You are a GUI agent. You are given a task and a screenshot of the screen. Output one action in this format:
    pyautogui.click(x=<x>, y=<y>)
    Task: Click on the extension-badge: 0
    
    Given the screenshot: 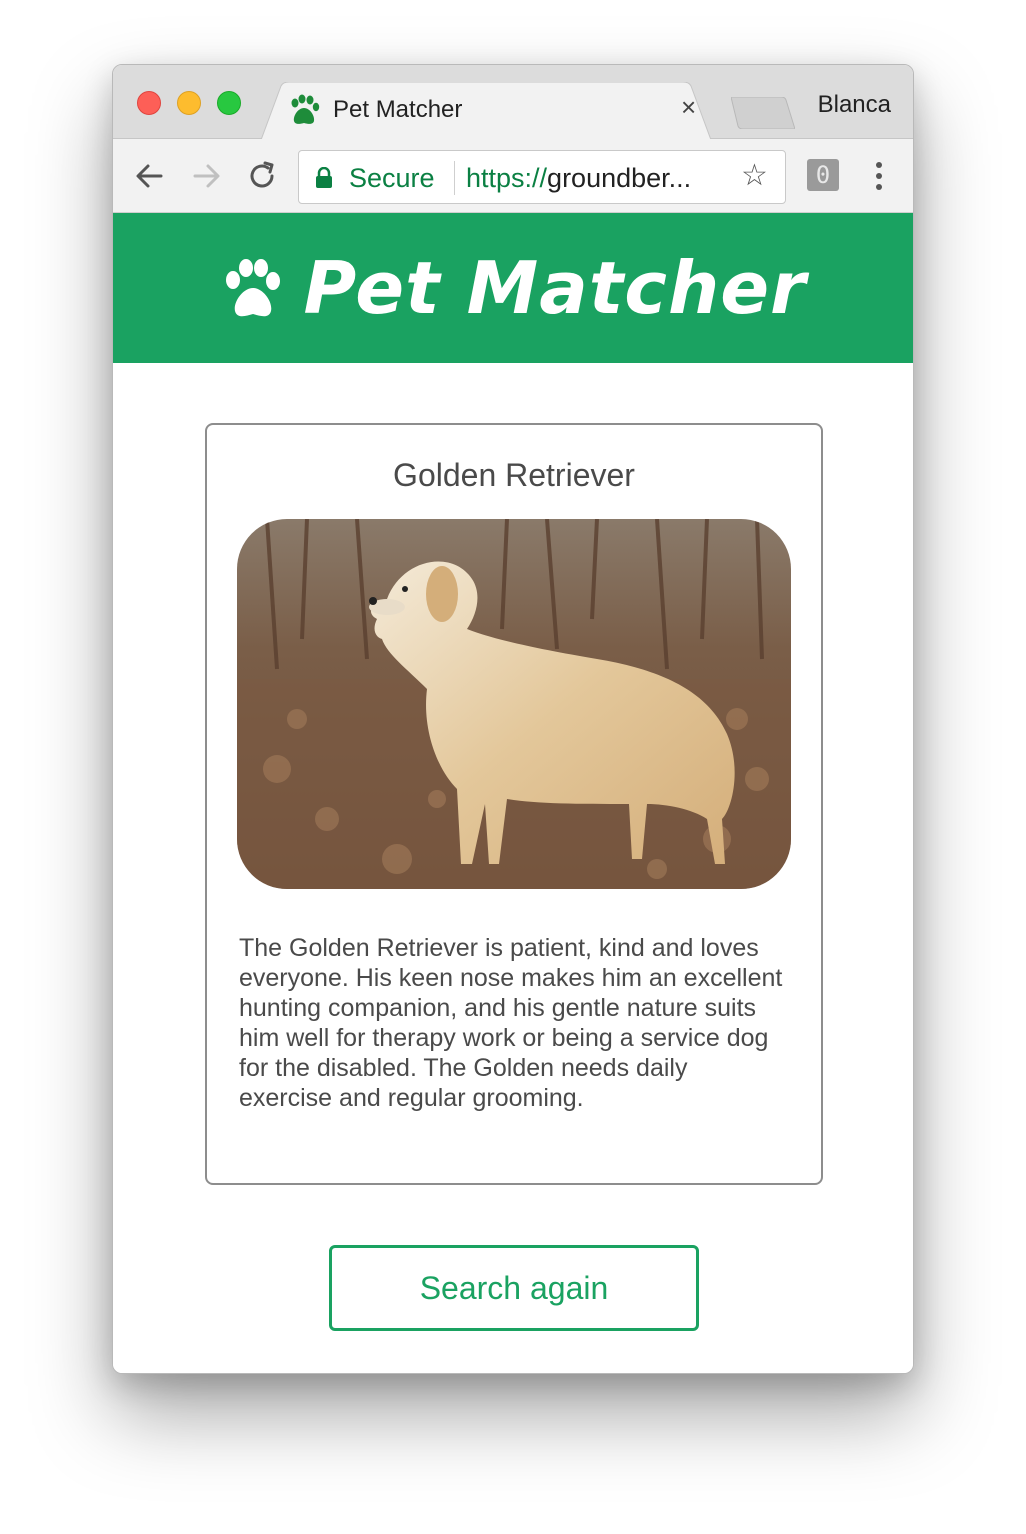 What is the action you would take?
    pyautogui.click(x=823, y=175)
    